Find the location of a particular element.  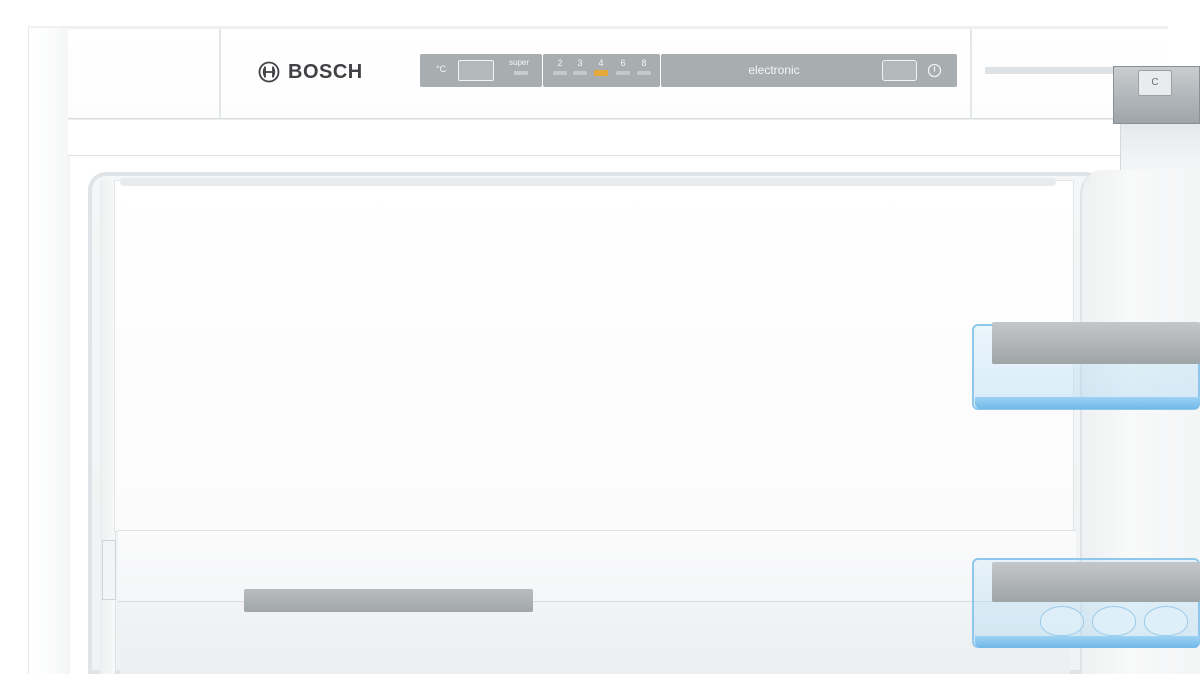

electronic-label: electronic is located at coordinates (774, 70).